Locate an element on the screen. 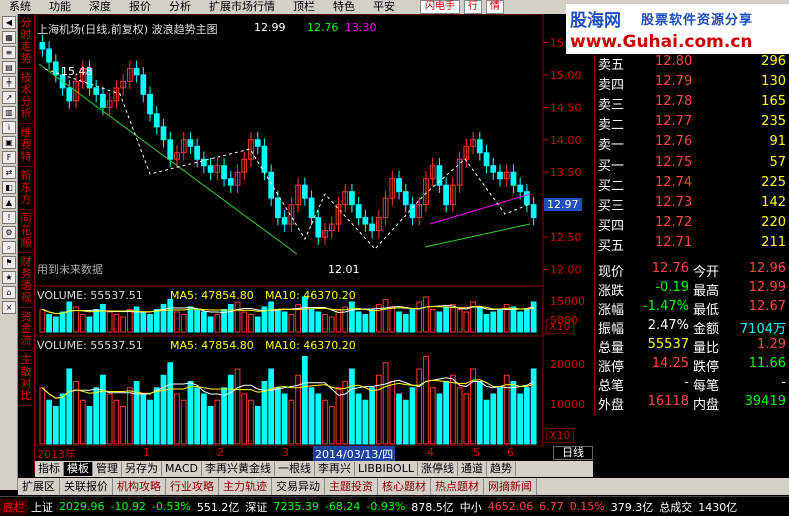  tab-template: 模板 is located at coordinates (78, 469).